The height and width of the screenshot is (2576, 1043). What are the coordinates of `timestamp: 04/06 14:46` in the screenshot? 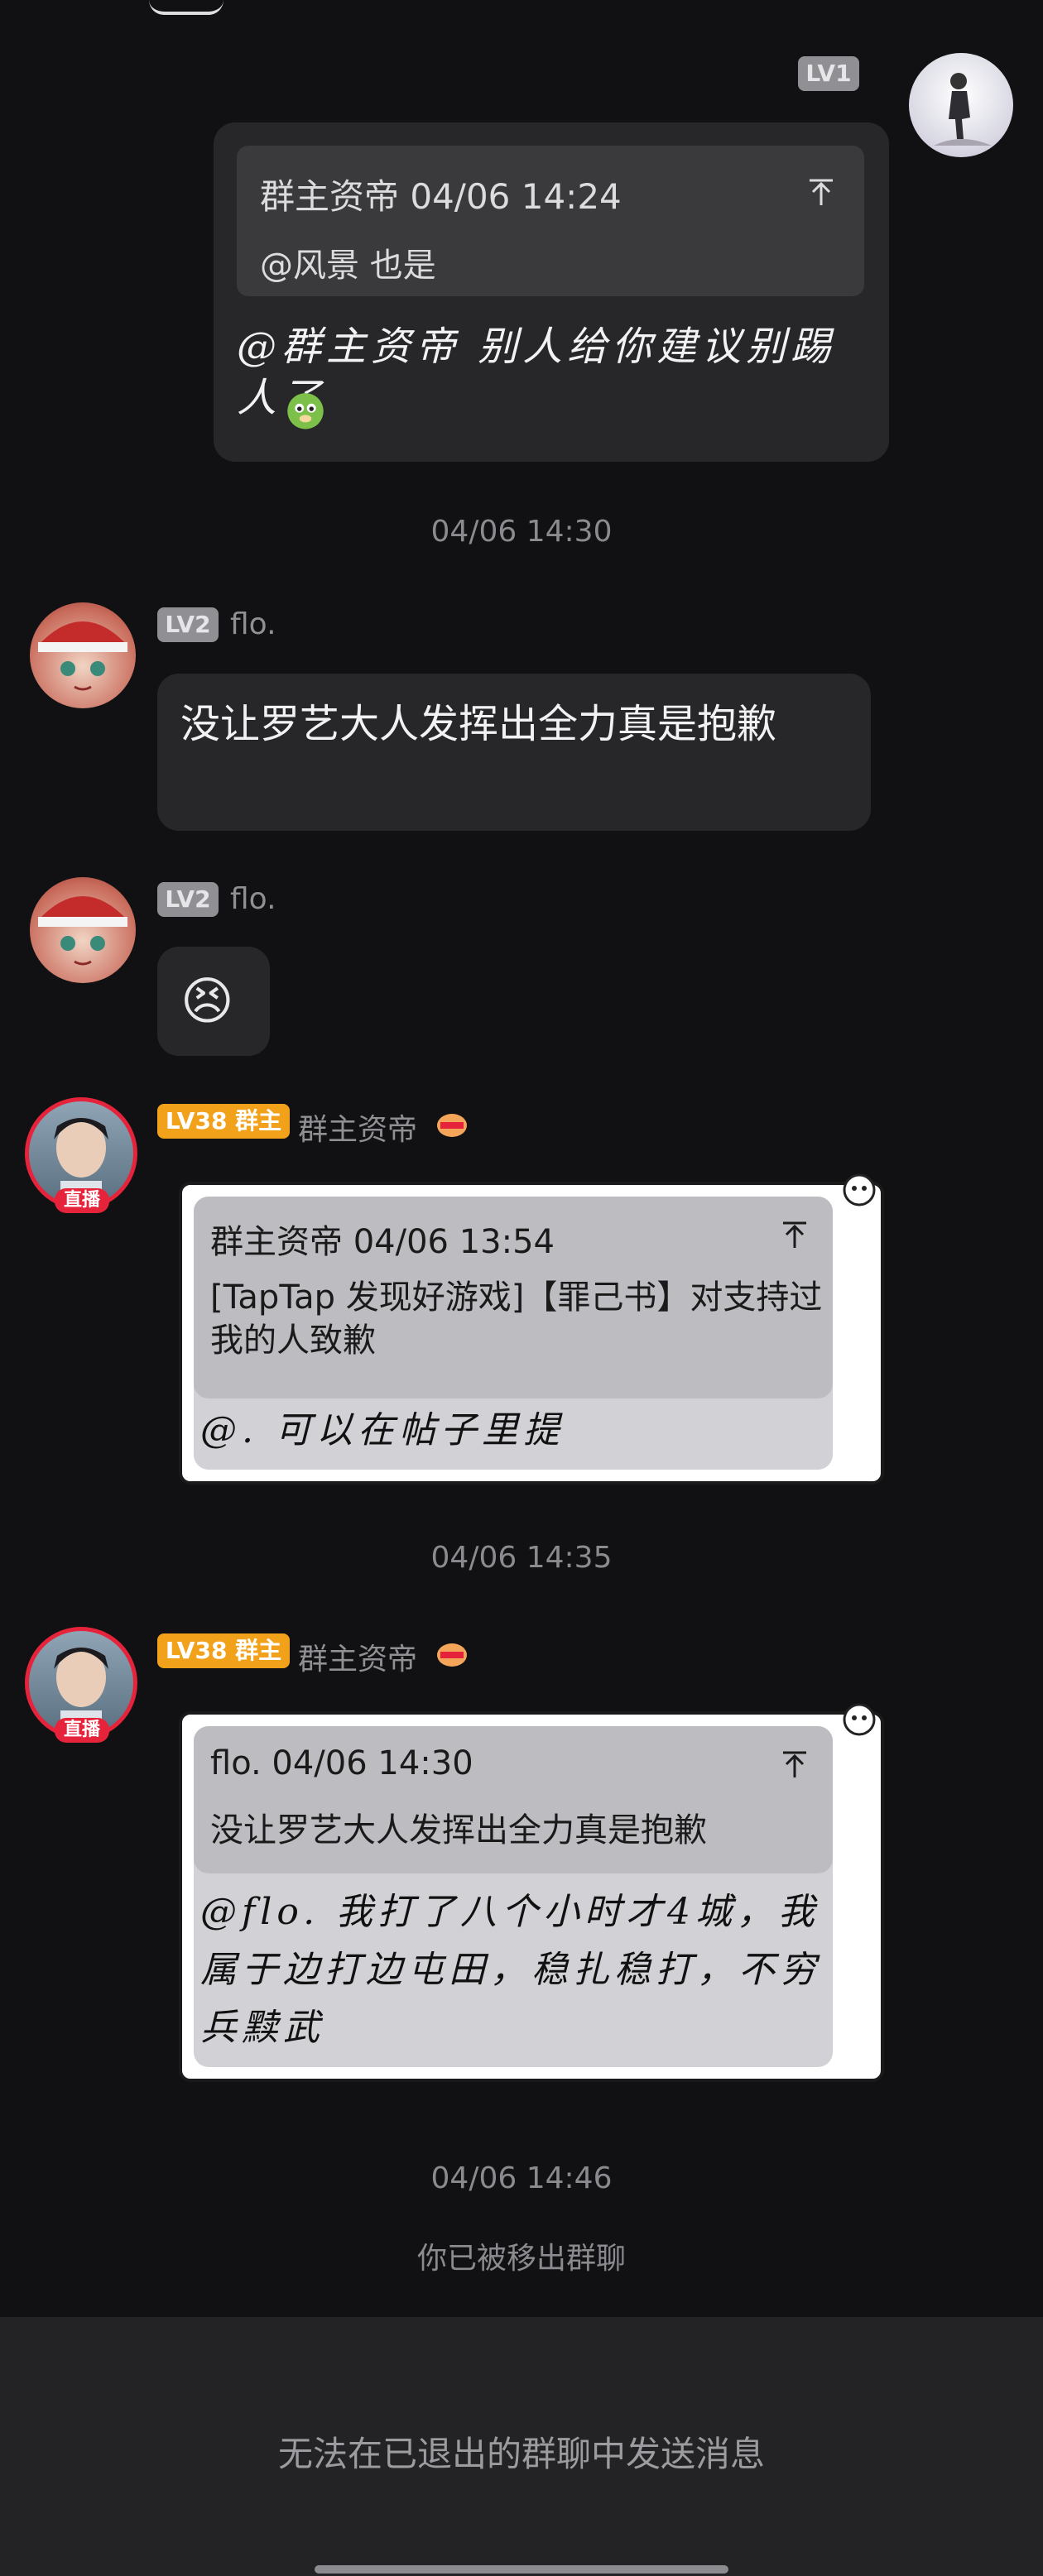 It's located at (521, 2178).